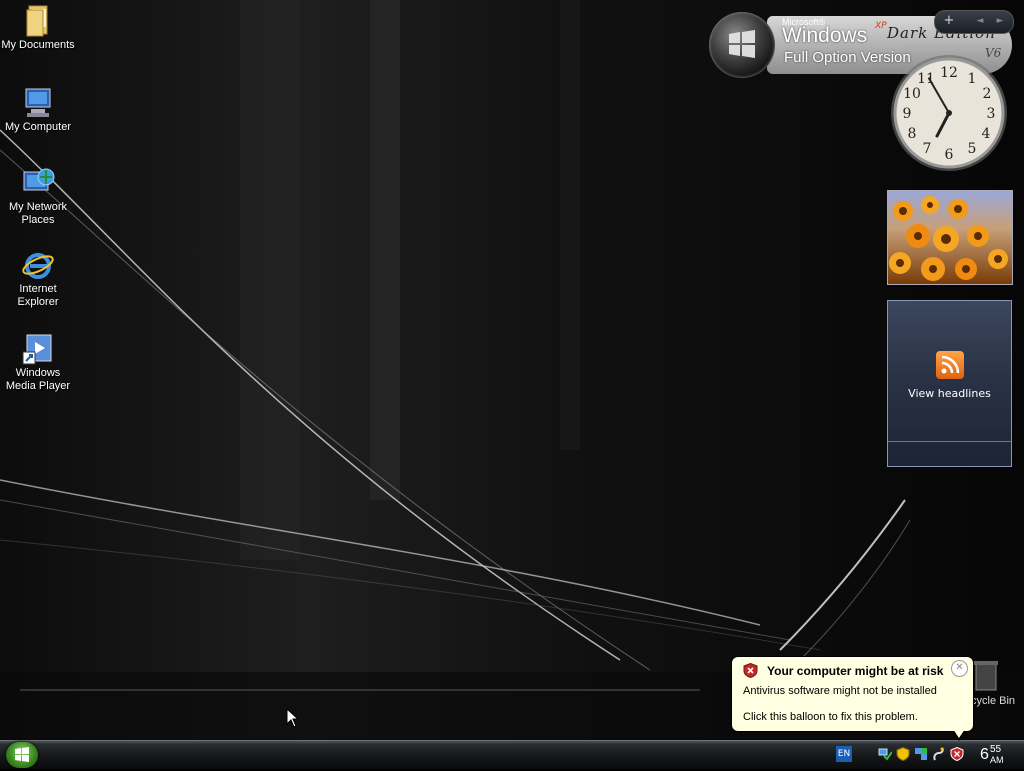  Describe the element at coordinates (950, 237) in the screenshot. I see `slideshow-gadget` at that location.